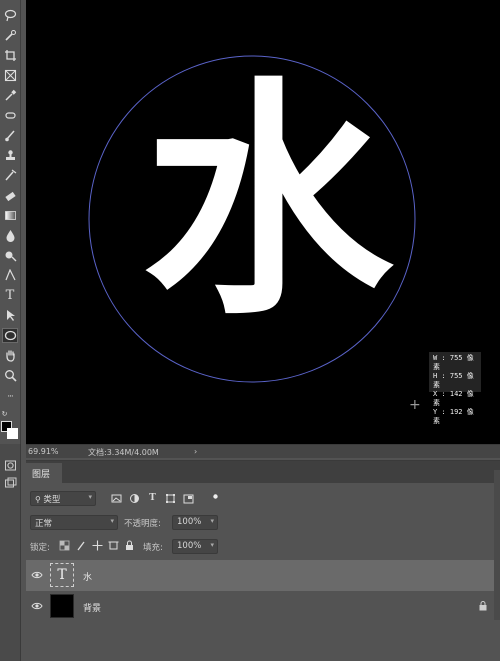 The image size is (500, 661). I want to click on screen-mode-icon, so click(10, 483).